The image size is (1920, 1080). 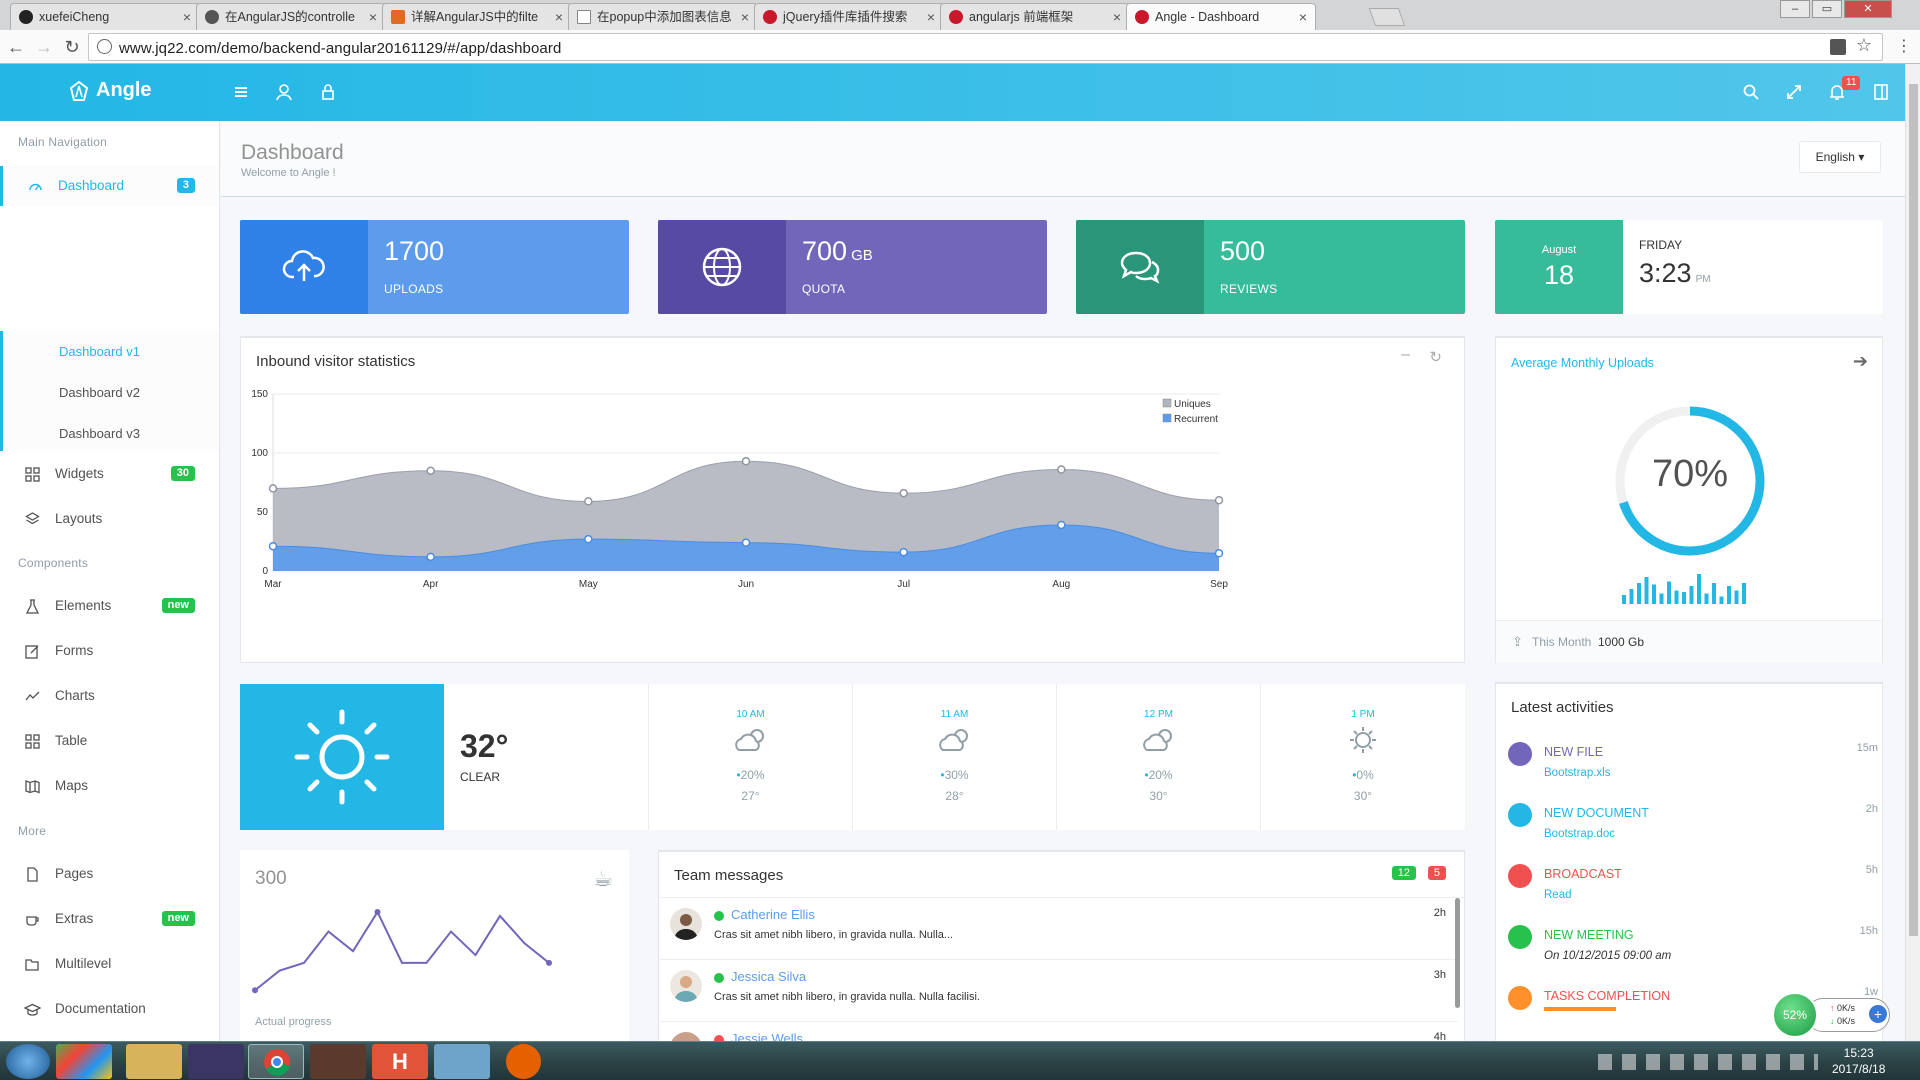 I want to click on expand-icon, so click(x=1794, y=92).